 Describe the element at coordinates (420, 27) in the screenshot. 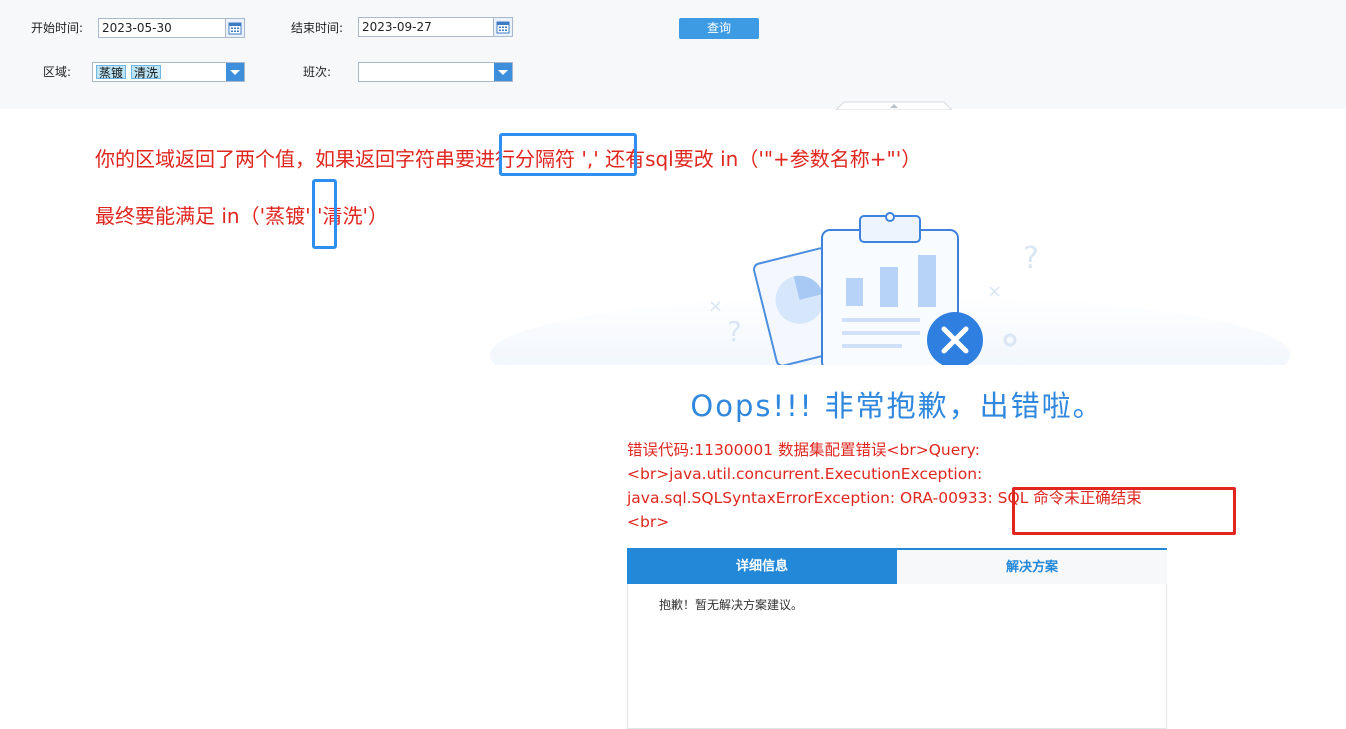

I see `end-date-input` at that location.